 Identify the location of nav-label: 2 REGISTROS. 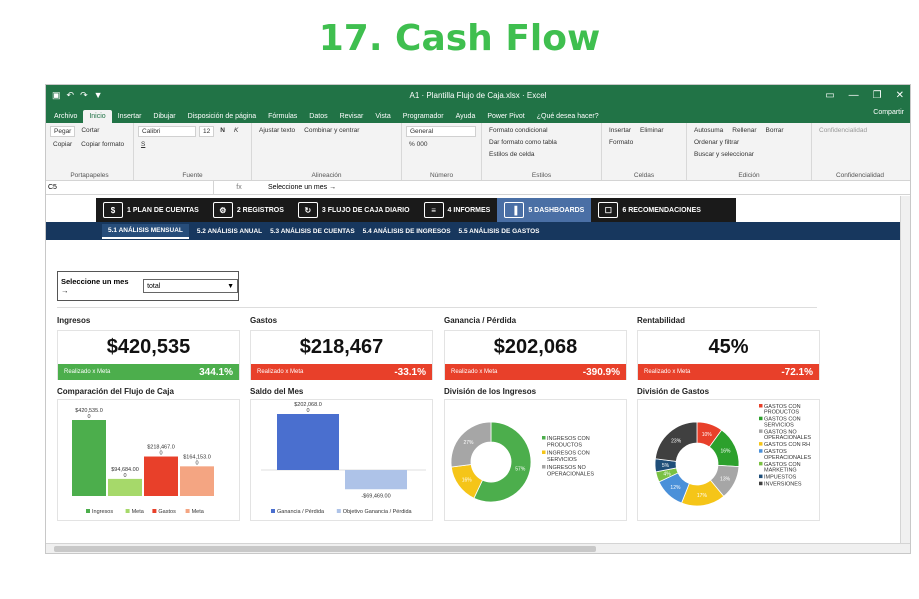
(260, 210).